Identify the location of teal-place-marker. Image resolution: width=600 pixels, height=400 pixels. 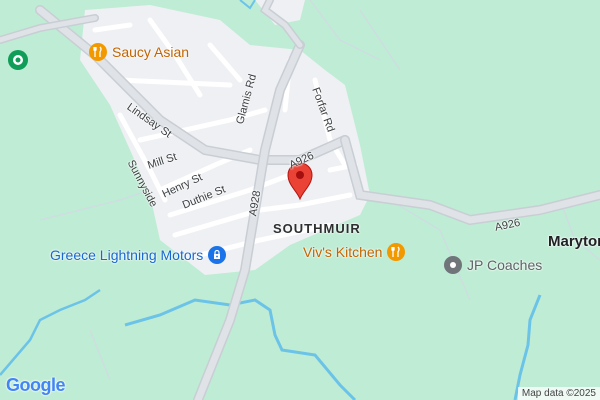
(18, 60).